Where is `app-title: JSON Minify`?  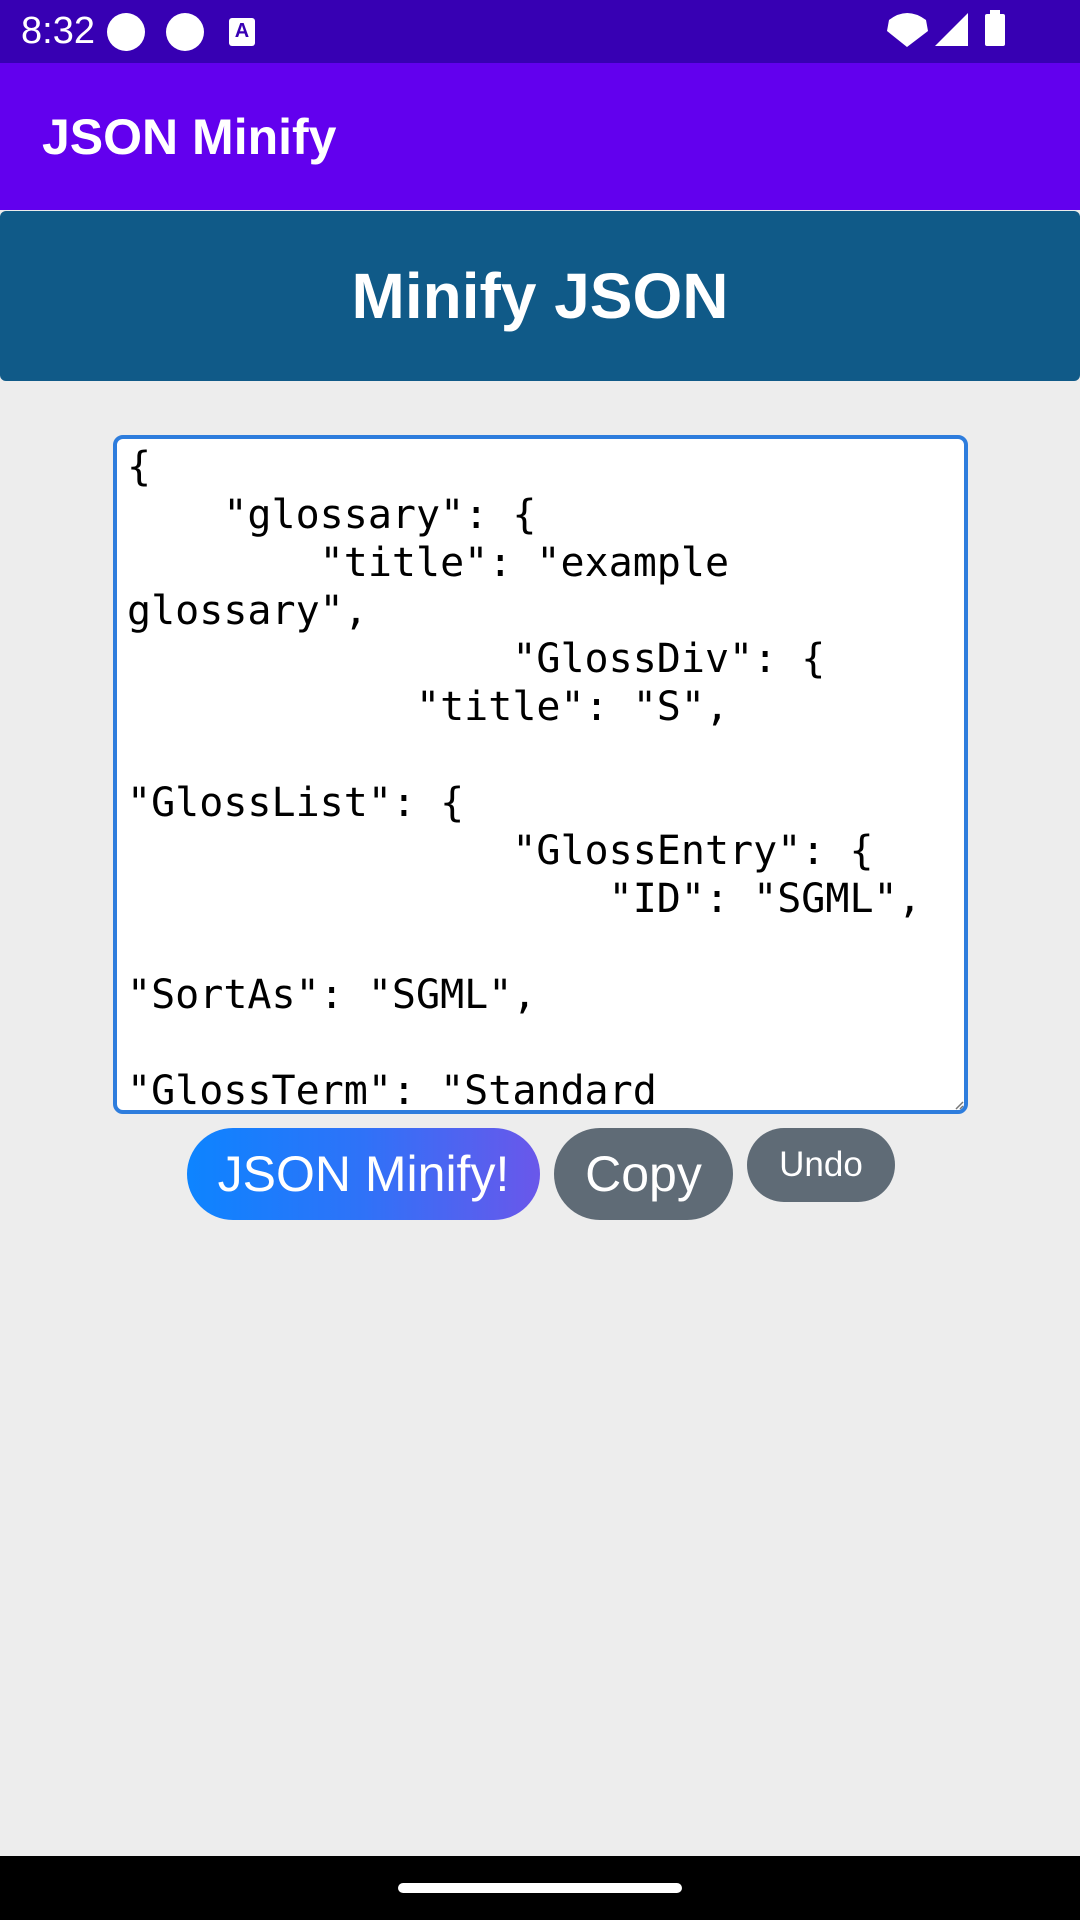
app-title: JSON Minify is located at coordinates (189, 137).